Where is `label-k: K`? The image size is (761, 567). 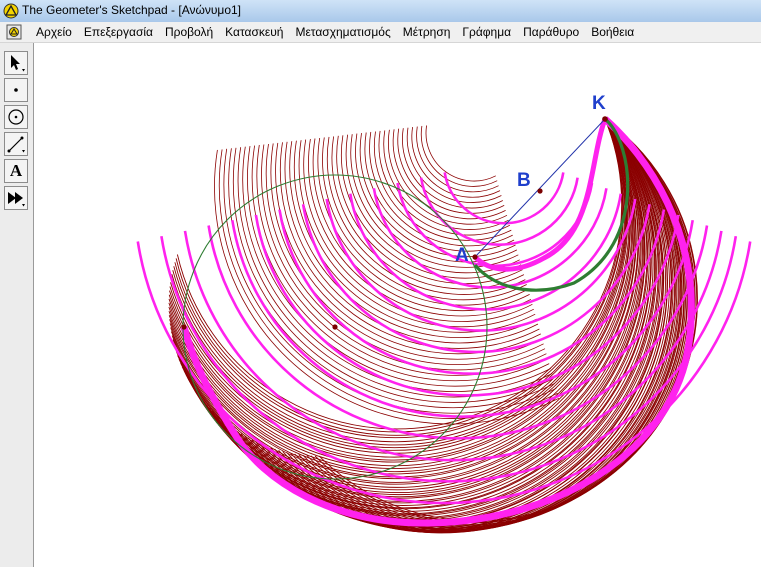
label-k: K is located at coordinates (599, 103).